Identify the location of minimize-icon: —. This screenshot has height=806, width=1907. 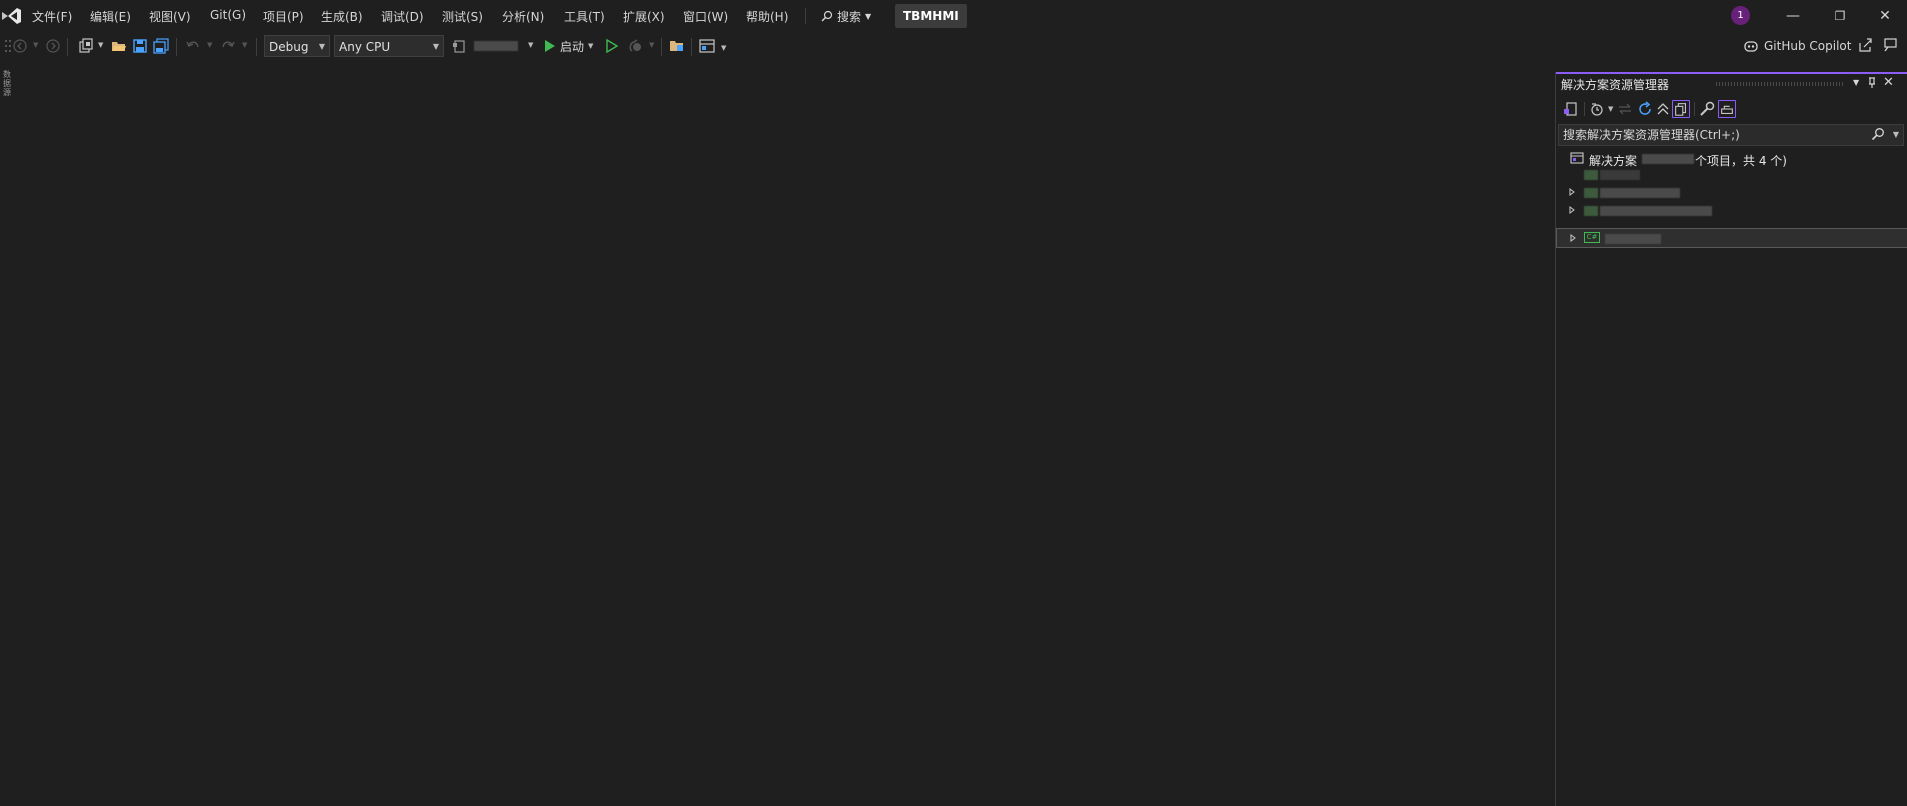
(1793, 16).